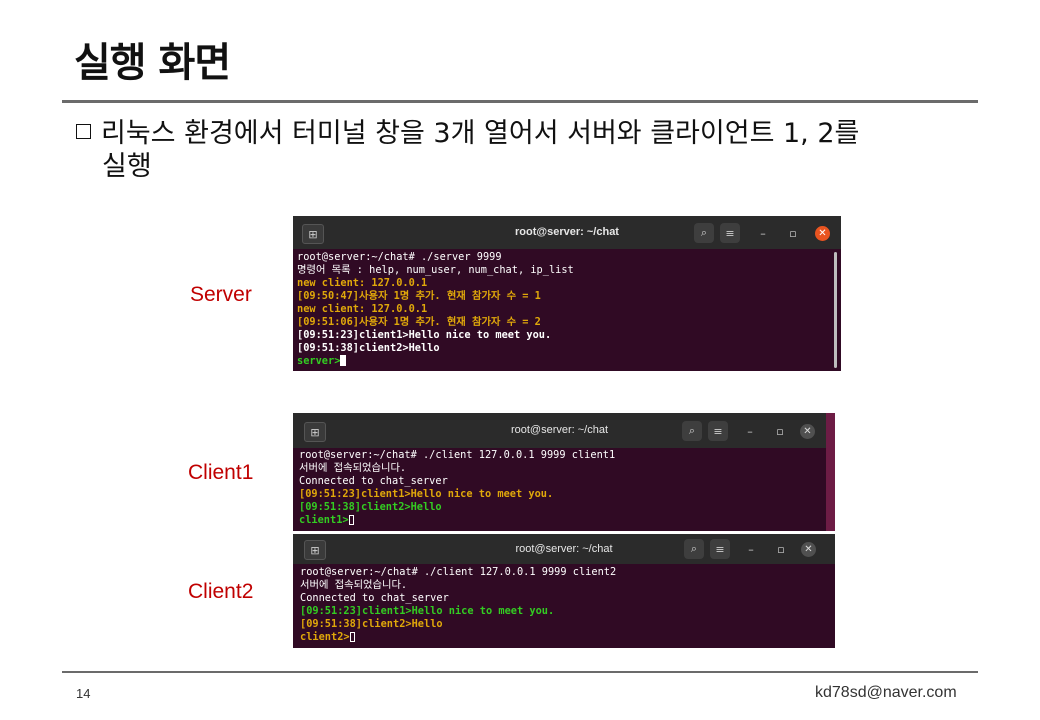  What do you see at coordinates (330, 507) in the screenshot?
I see `client1-msg-2-time: [09:51:38]` at bounding box center [330, 507].